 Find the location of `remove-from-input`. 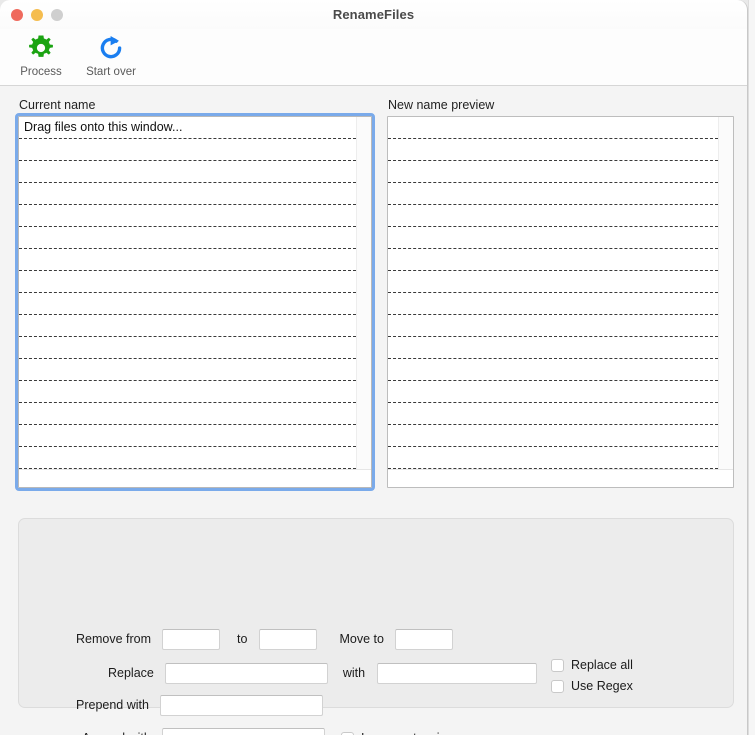

remove-from-input is located at coordinates (191, 639).